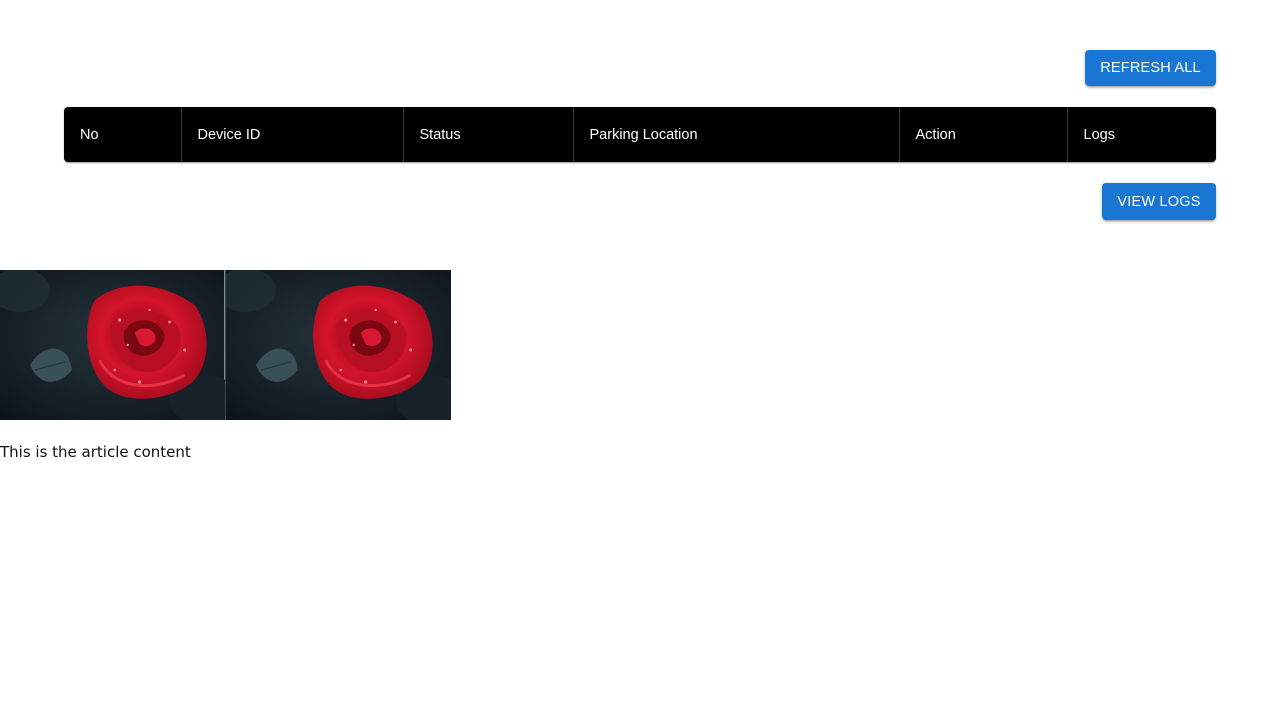  I want to click on column-header-status: Status, so click(488, 134).